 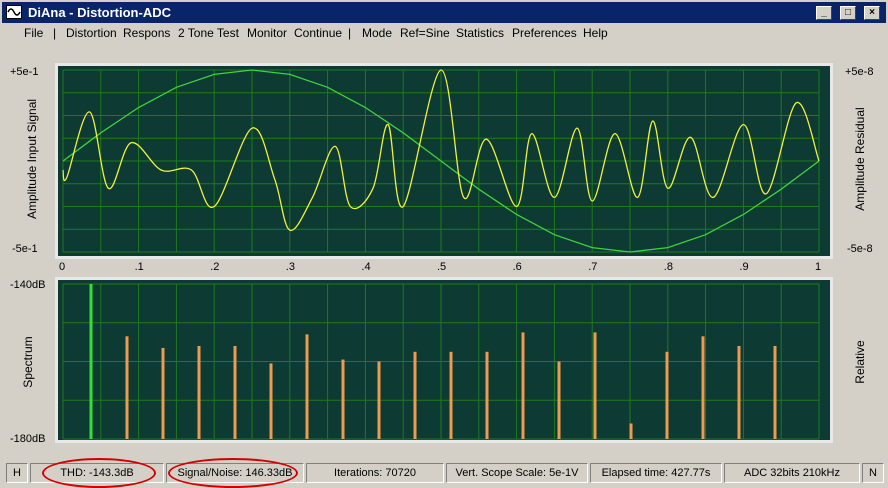 I want to click on menu-2-tone-test: 2 Tone Test, so click(x=208, y=33).